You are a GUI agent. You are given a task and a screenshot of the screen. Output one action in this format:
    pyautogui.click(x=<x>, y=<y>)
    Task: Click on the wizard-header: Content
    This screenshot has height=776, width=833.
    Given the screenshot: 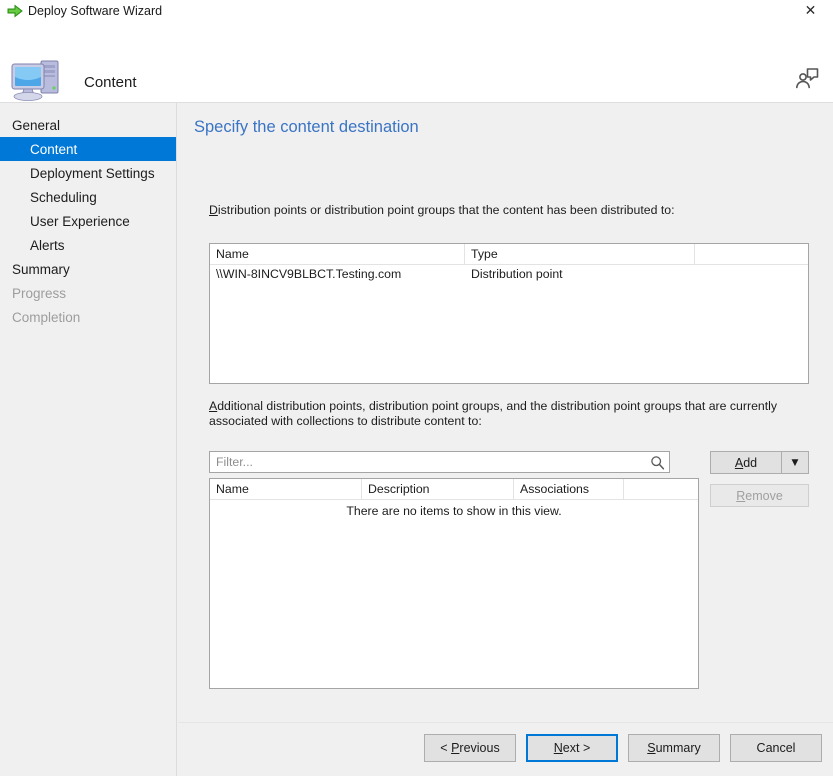 What is the action you would take?
    pyautogui.click(x=416, y=62)
    